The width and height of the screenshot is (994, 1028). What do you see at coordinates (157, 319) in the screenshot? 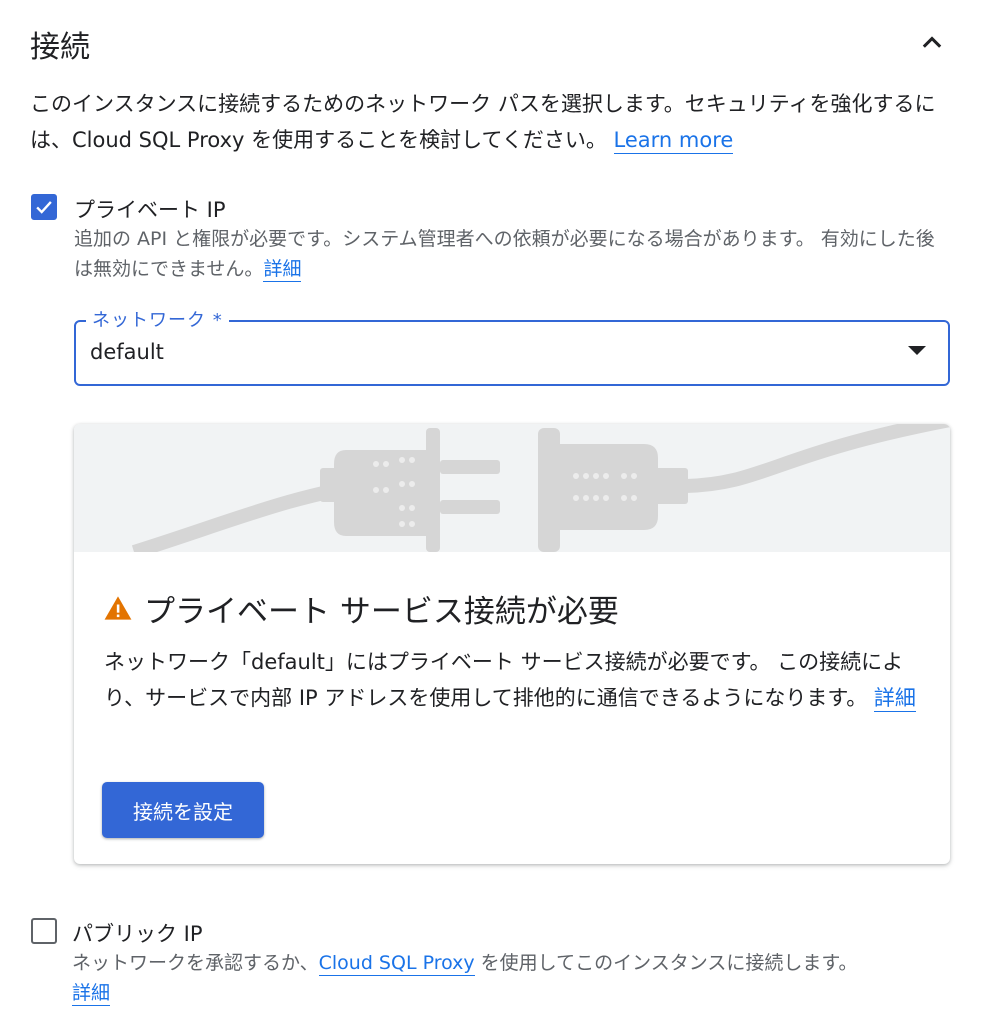
I see `network-select-label: ネットワーク *` at bounding box center [157, 319].